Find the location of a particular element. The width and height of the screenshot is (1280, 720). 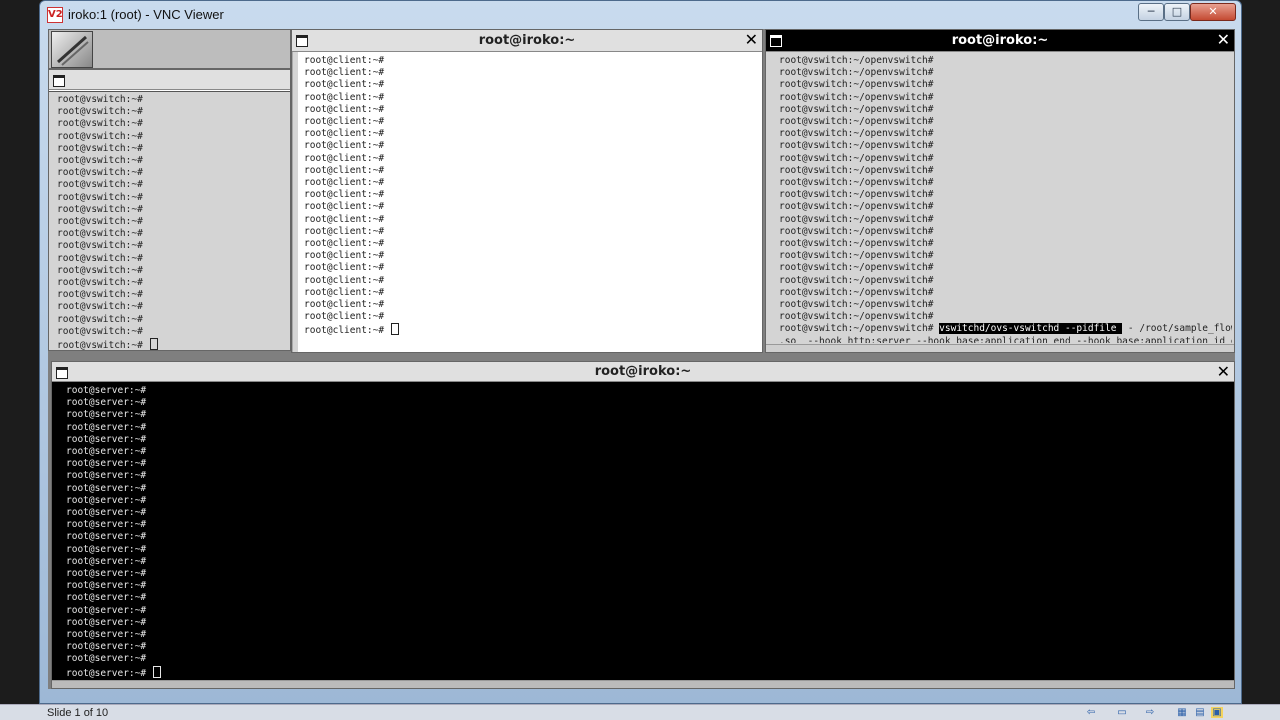

server-titlebar: root@iroko:~ ✕ is located at coordinates (643, 372).